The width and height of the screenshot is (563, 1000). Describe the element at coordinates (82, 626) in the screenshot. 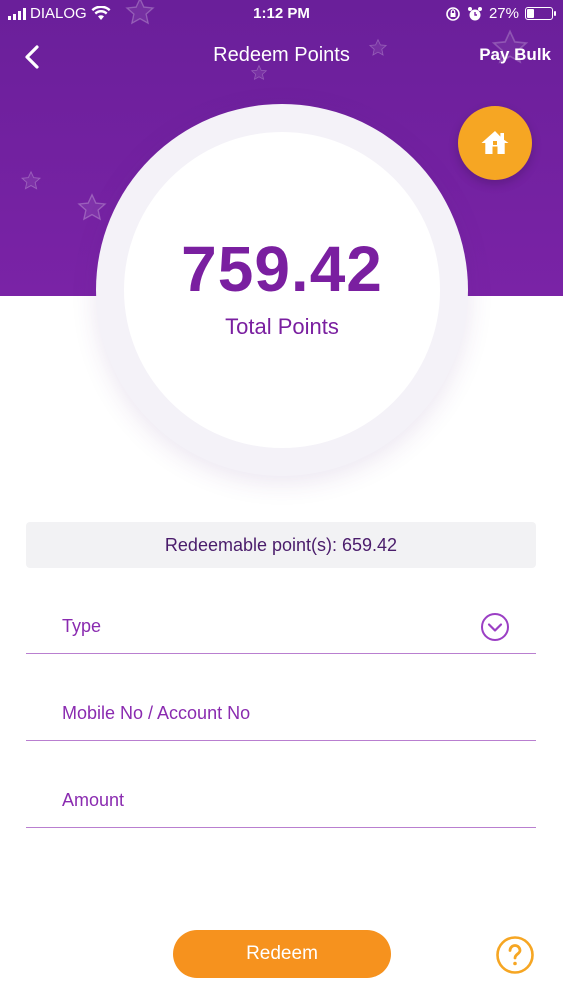

I see `type-label: Type` at that location.